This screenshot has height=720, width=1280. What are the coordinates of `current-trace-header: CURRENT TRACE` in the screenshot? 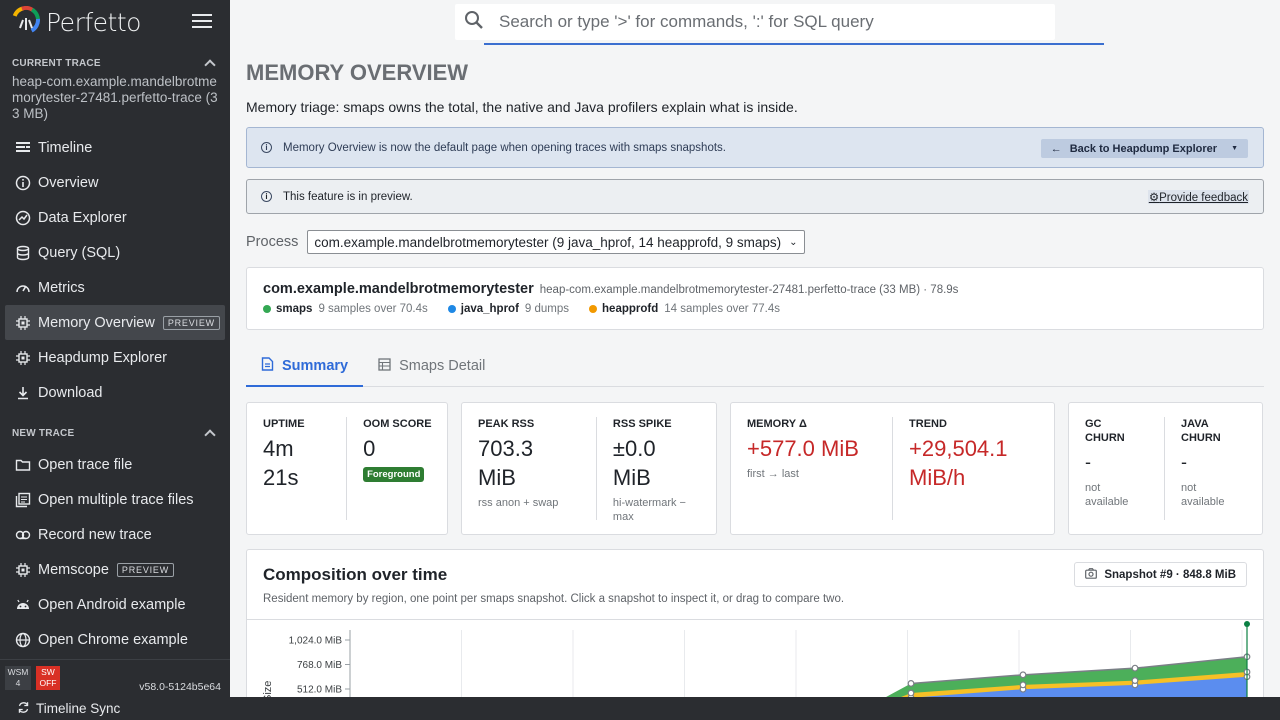 It's located at (115, 63).